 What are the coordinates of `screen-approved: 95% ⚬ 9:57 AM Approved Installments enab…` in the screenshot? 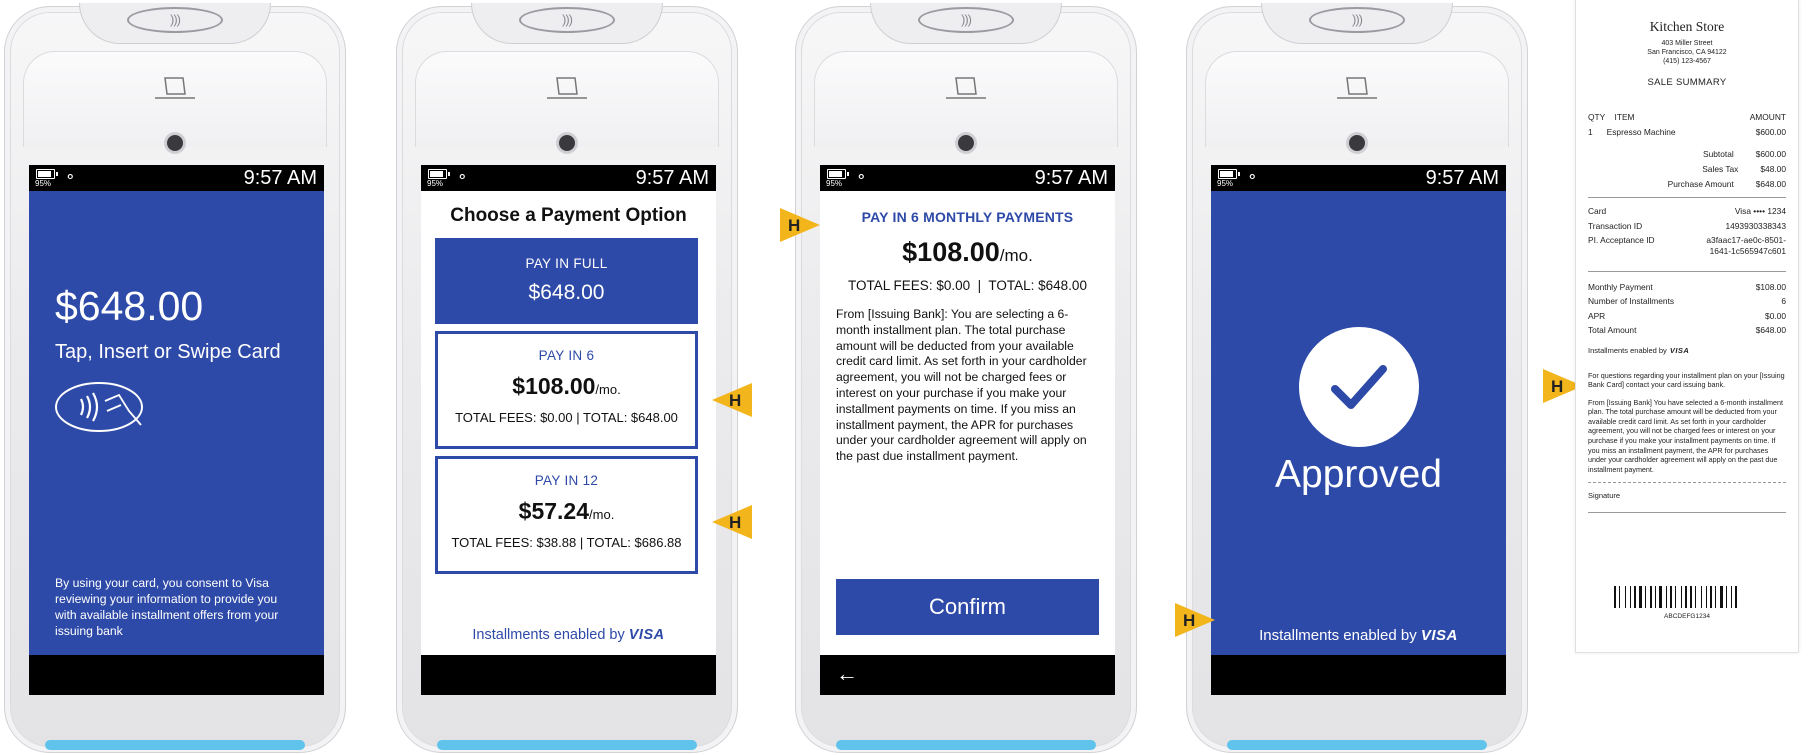 It's located at (1358, 430).